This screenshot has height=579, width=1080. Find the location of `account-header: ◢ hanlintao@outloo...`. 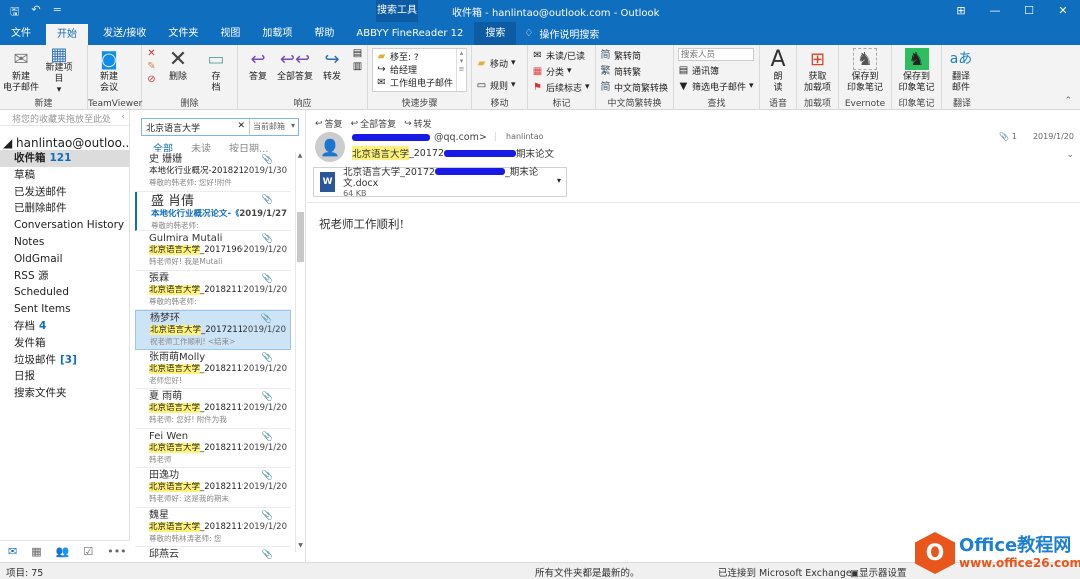

account-header: ◢ hanlintao@outloo... is located at coordinates (64, 138).